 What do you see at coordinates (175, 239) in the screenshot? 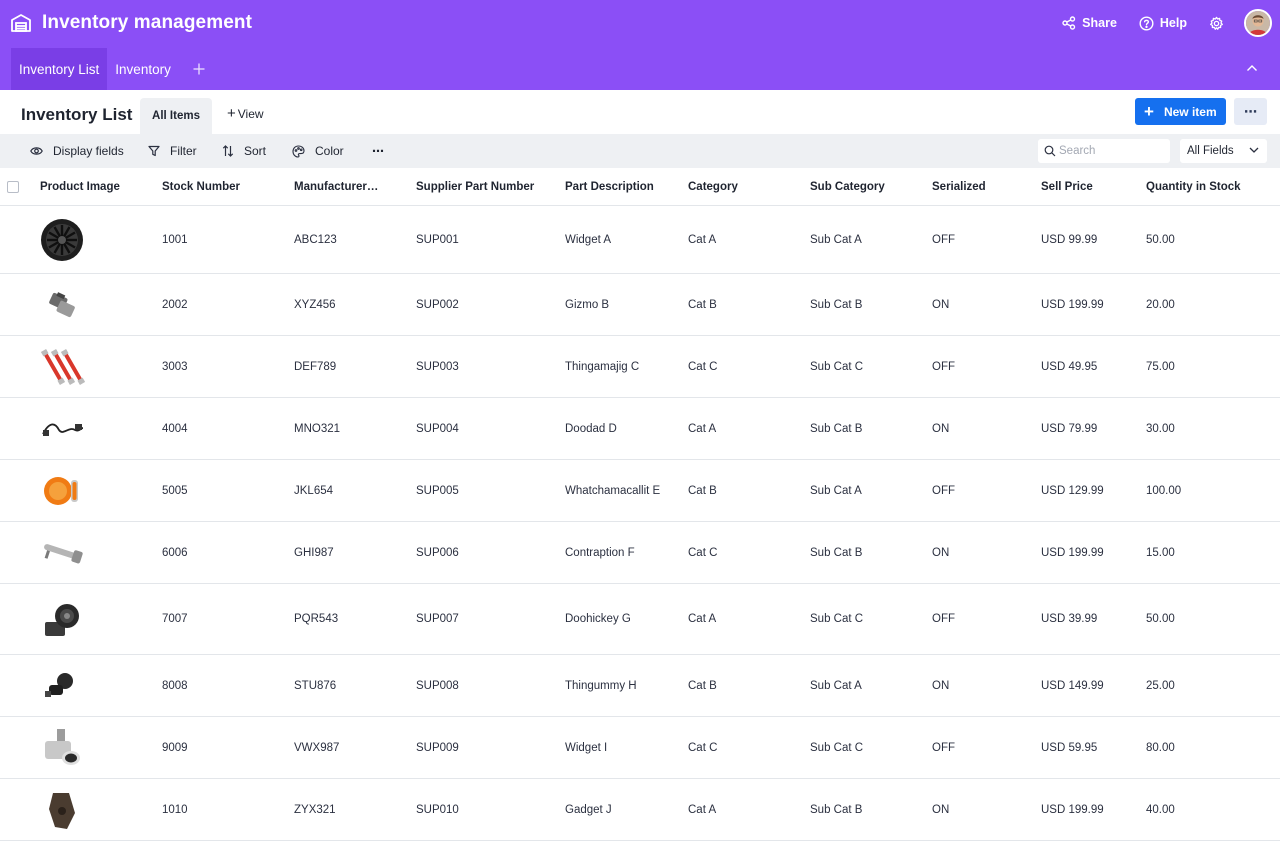
I see `cell-stock-number: 1001` at bounding box center [175, 239].